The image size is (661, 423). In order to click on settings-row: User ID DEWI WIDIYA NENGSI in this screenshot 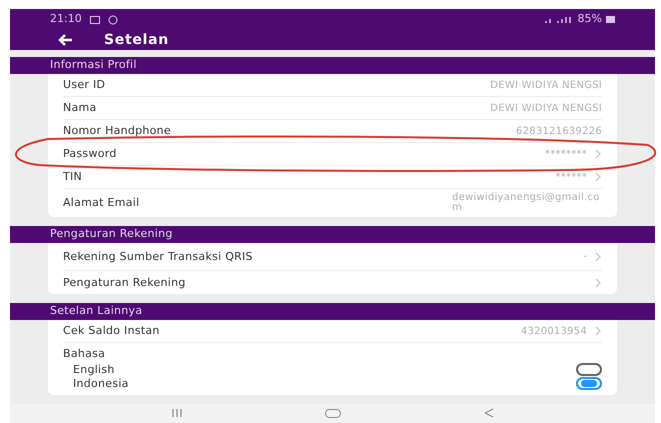, I will do `click(332, 86)`.